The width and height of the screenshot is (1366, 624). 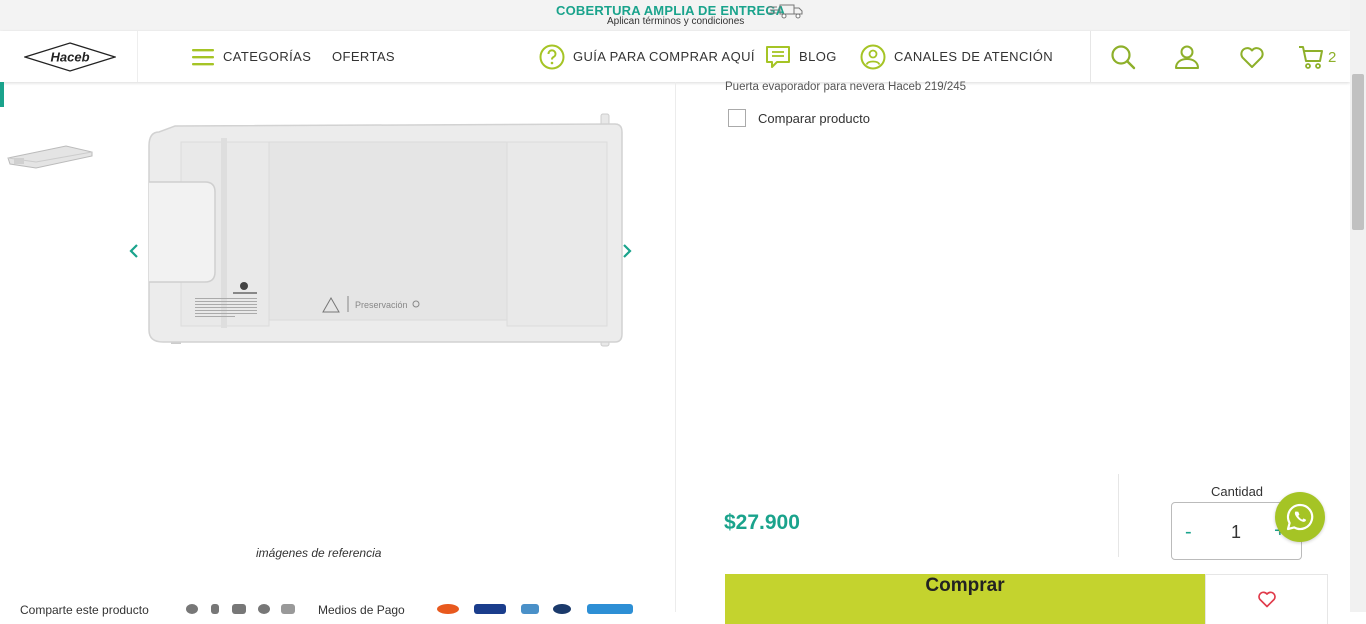 I want to click on logo-link: Haceb, so click(x=69, y=56).